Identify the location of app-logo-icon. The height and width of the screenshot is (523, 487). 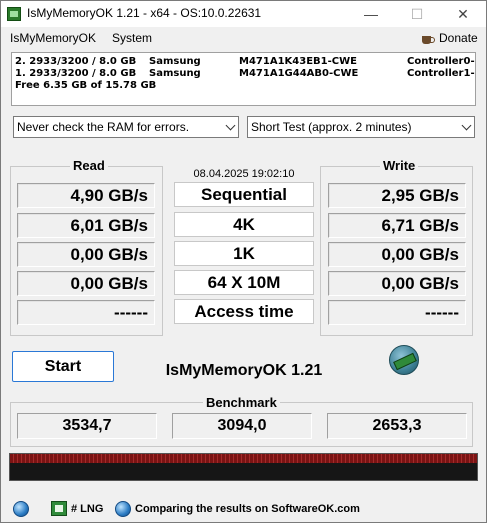
(14, 14).